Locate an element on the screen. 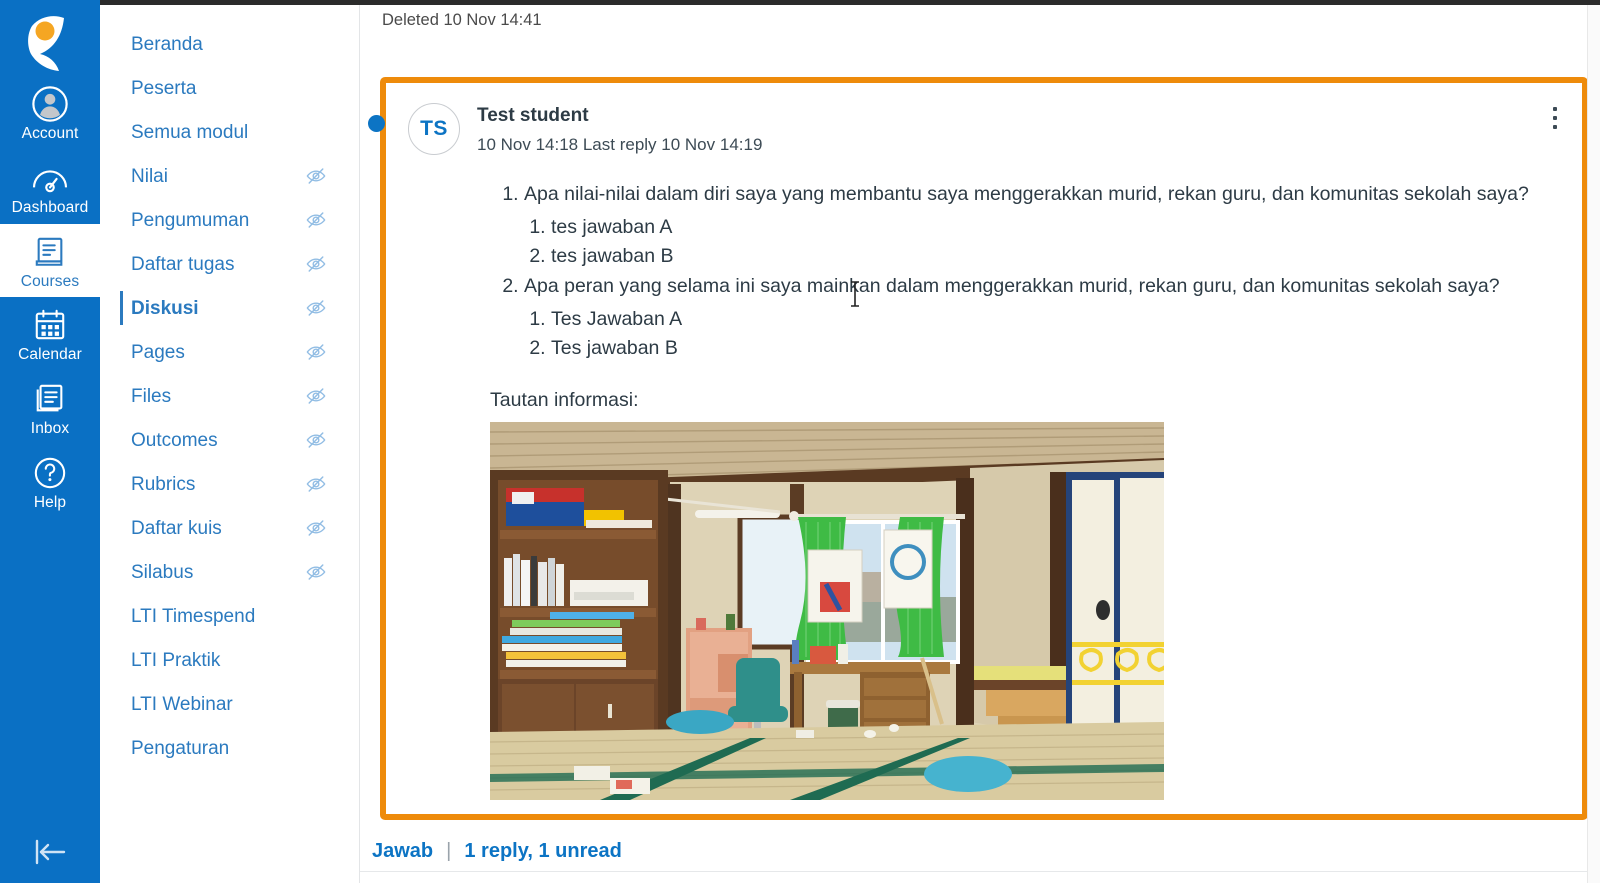 This screenshot has height=883, width=1600. sidebar-item-diskusi: Diskusi is located at coordinates (229, 308).